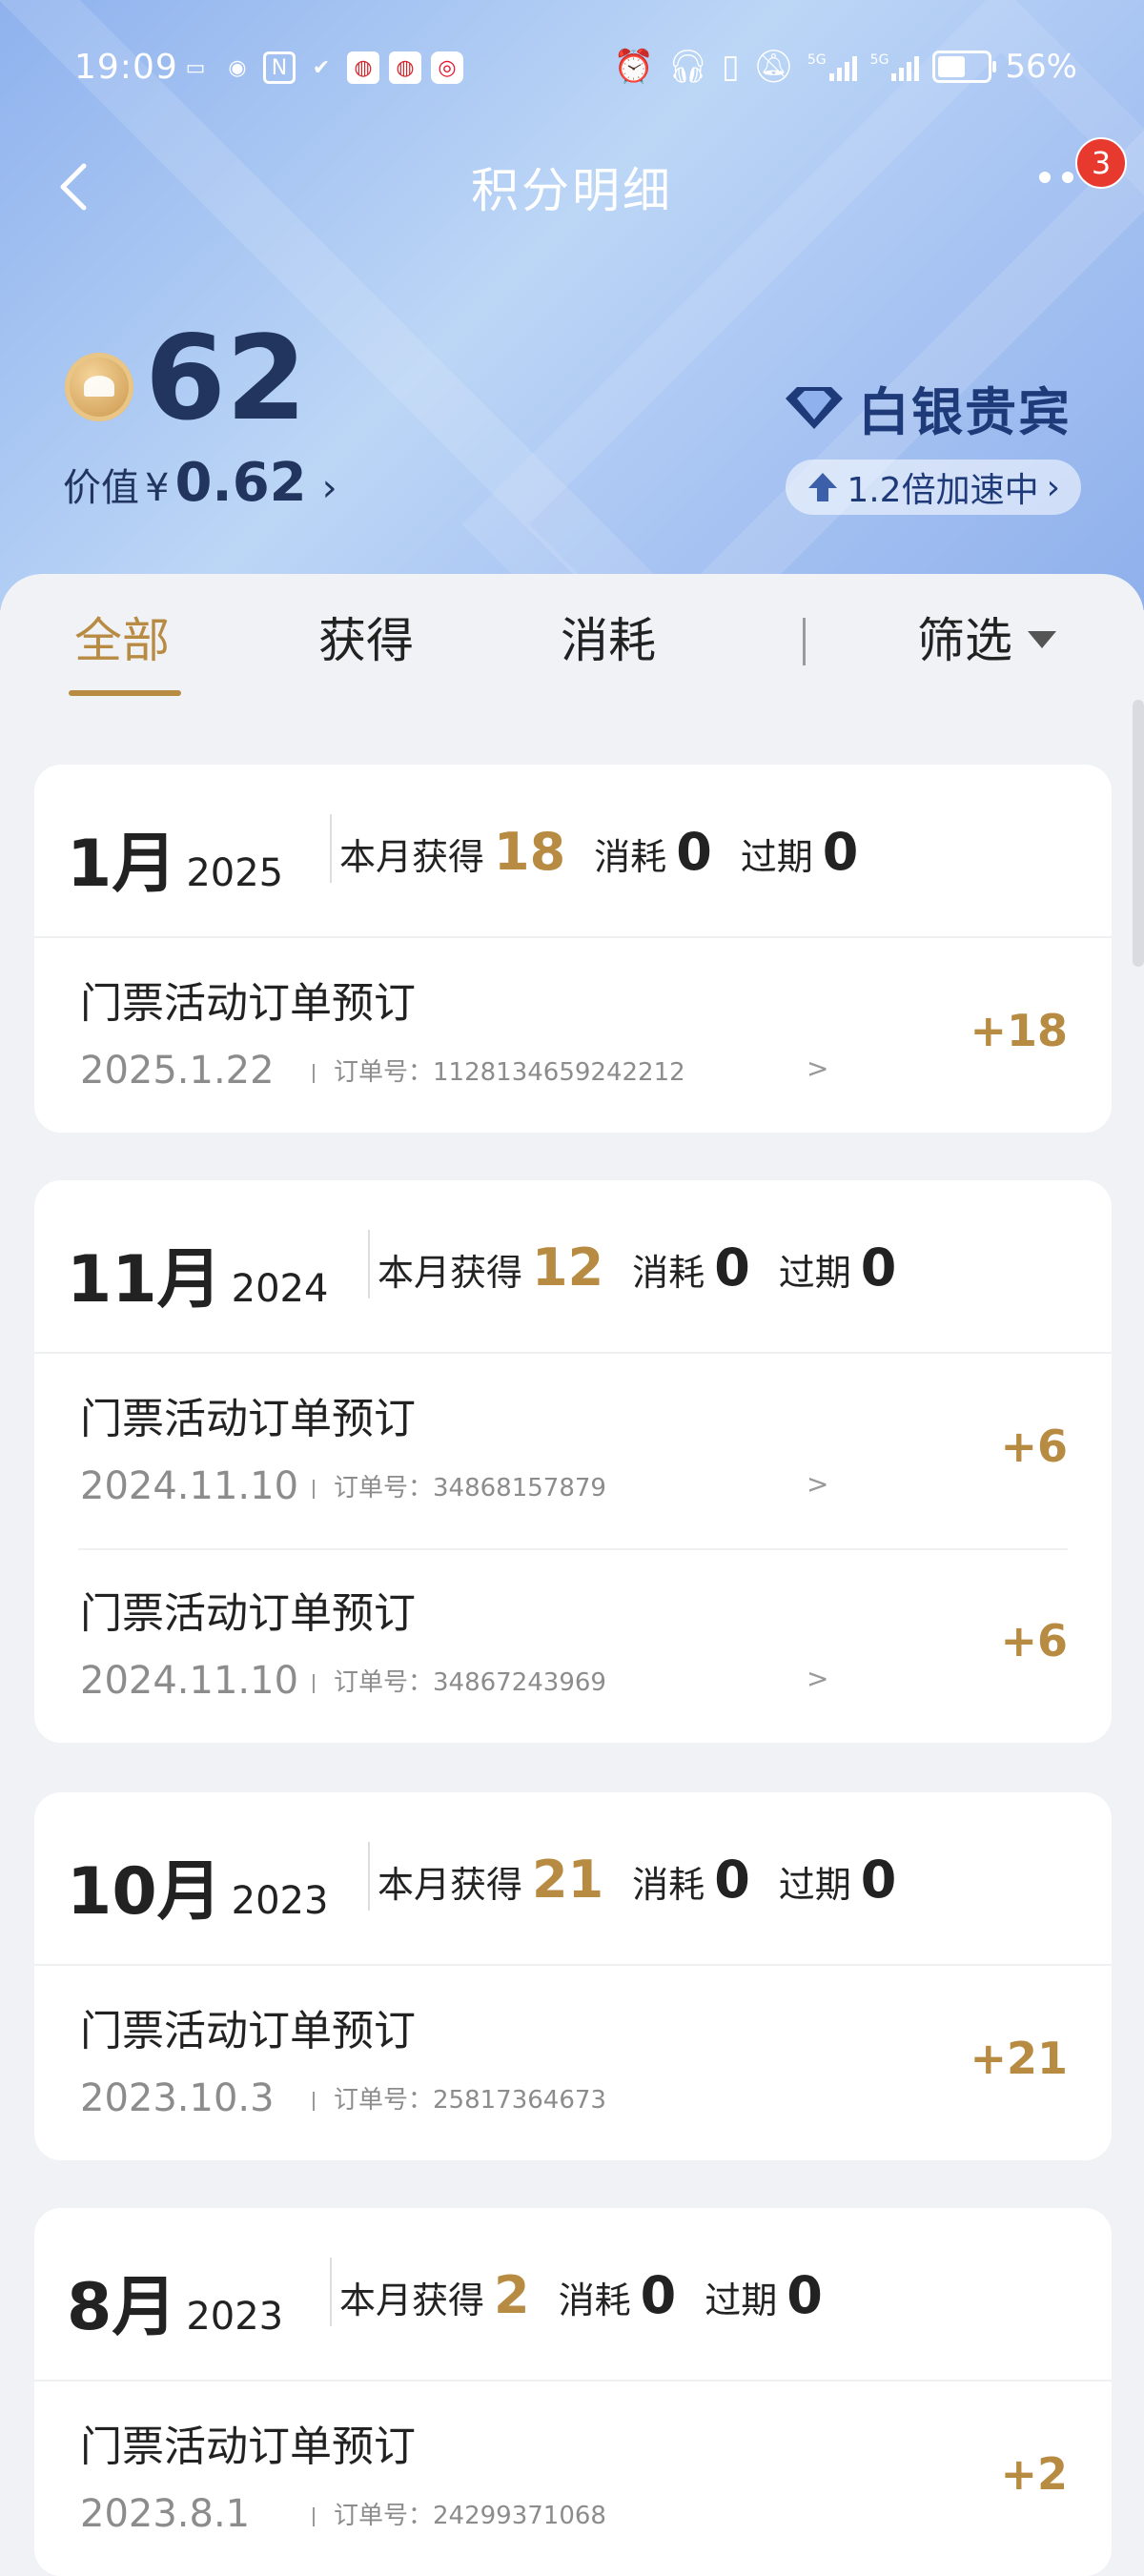 This screenshot has height=2576, width=1144. What do you see at coordinates (559, 1073) in the screenshot?
I see `order-number: 1128134659242212` at bounding box center [559, 1073].